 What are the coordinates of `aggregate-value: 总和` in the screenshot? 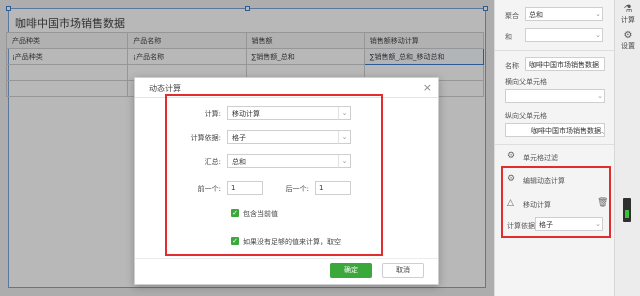 It's located at (536, 15).